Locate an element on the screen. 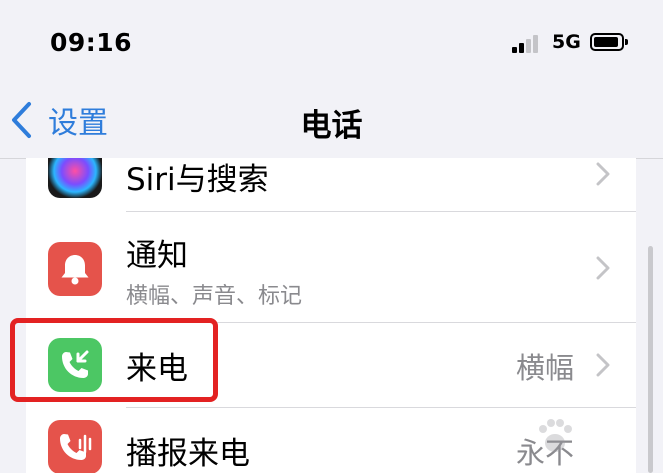 The image size is (663, 473). status-time: 09:16 is located at coordinates (91, 42).